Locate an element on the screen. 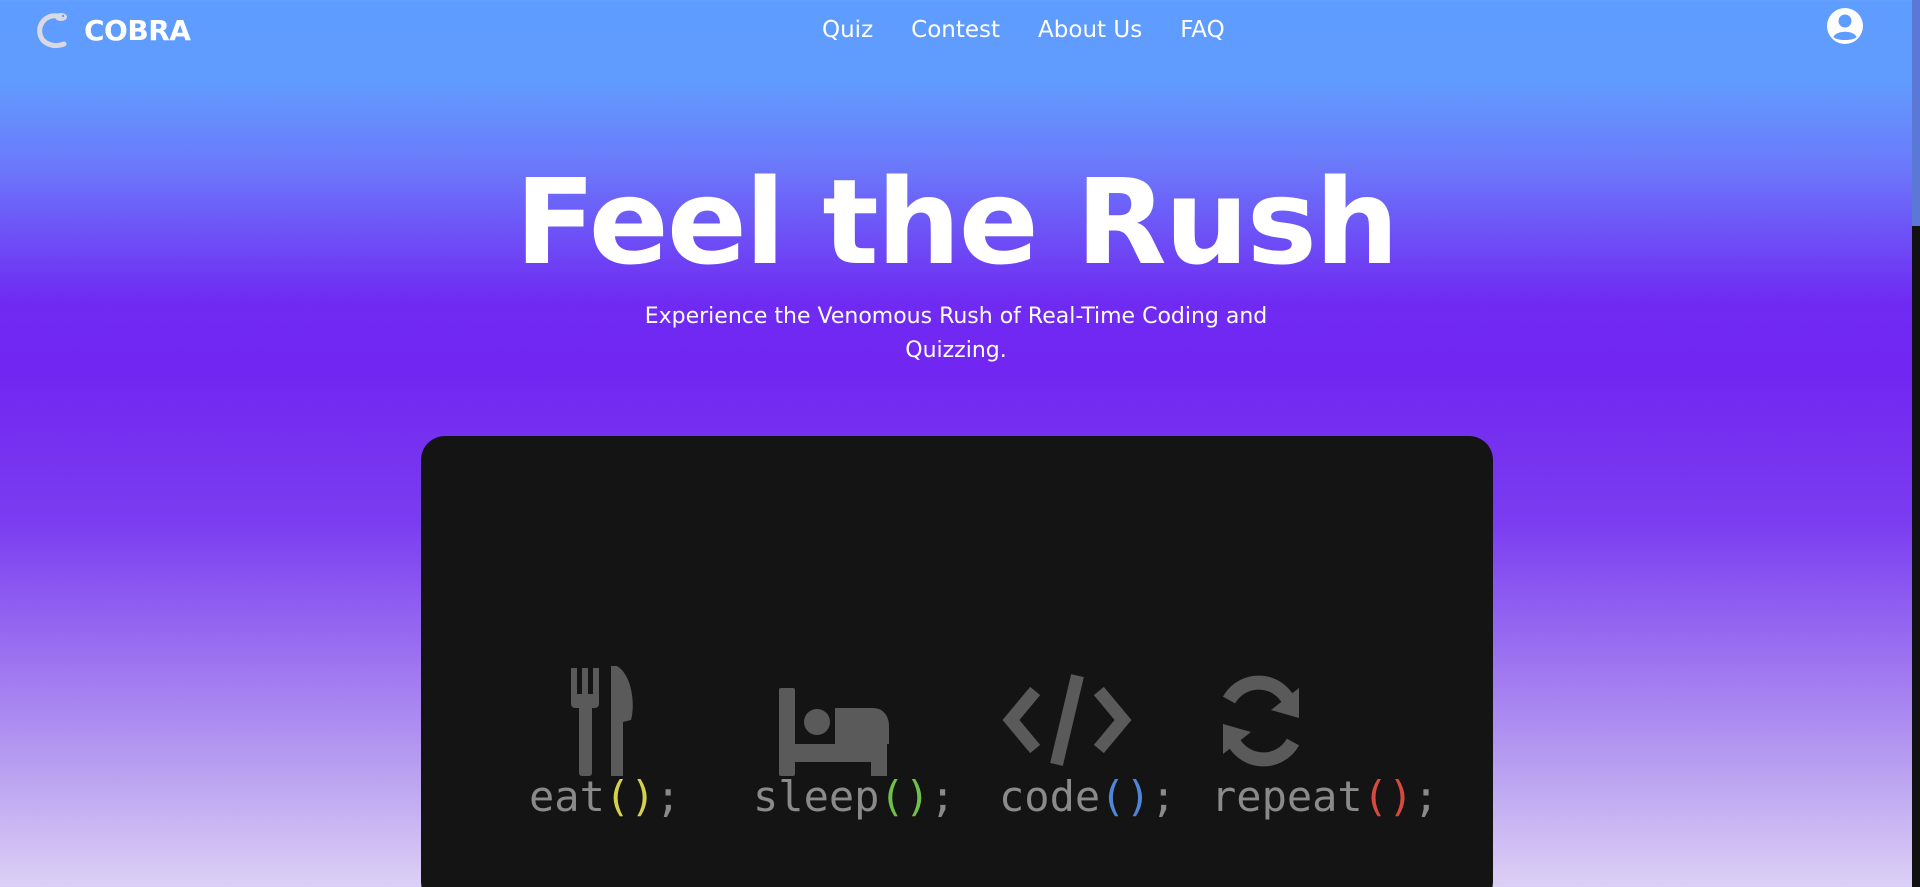 Image resolution: width=1920 pixels, height=887 pixels. motto-word: repeat is located at coordinates (1287, 796).